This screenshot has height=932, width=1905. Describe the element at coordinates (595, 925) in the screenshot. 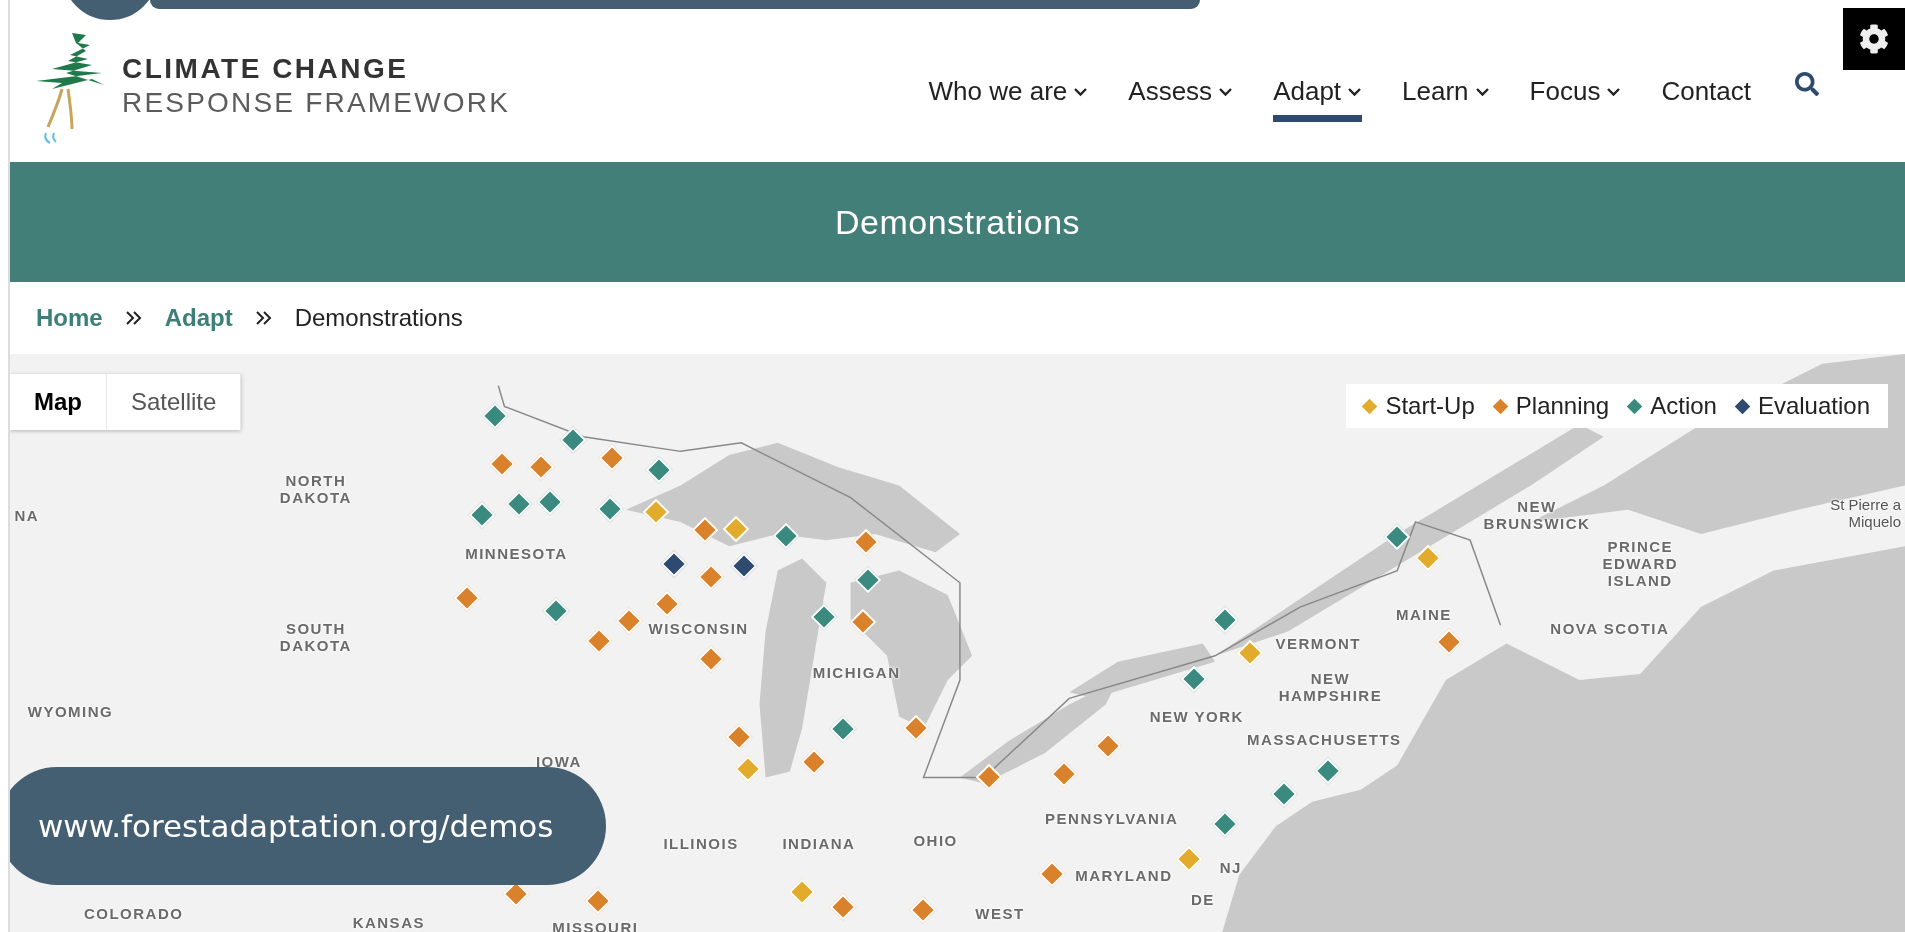

I see `map-place-label: MISSOURI` at that location.